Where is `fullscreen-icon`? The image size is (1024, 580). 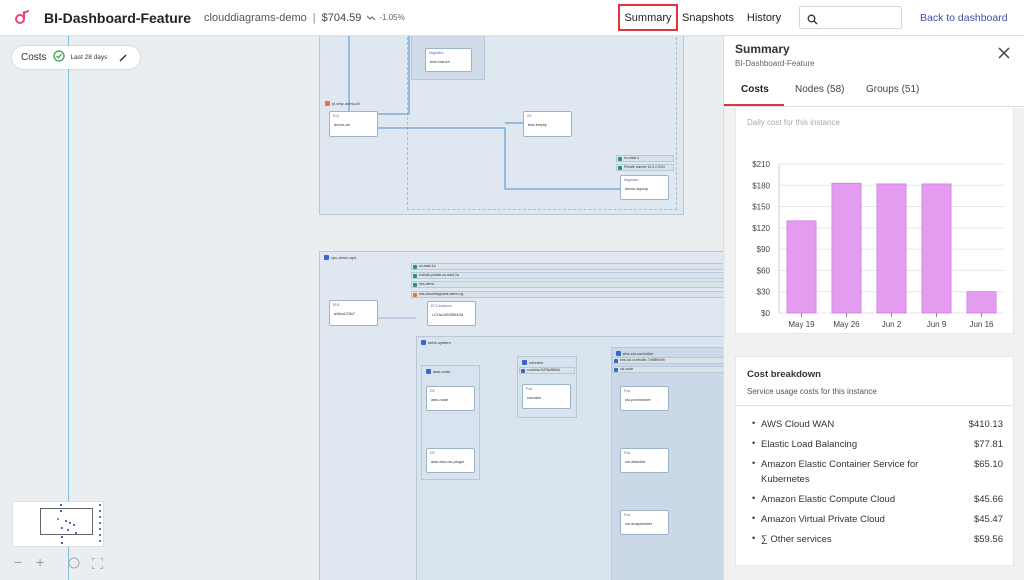 fullscreen-icon is located at coordinates (97, 564).